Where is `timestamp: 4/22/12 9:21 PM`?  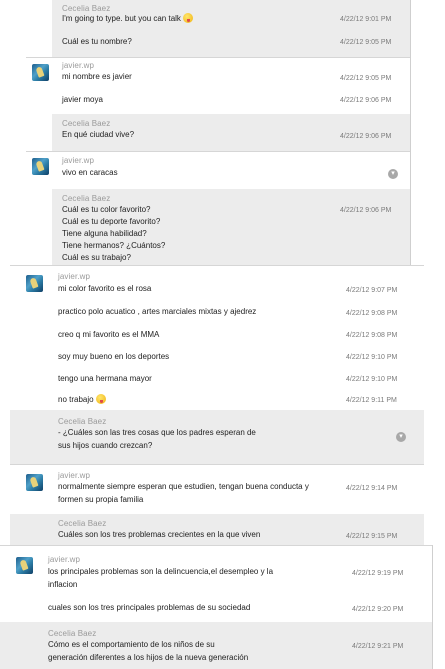 timestamp: 4/22/12 9:21 PM is located at coordinates (378, 646).